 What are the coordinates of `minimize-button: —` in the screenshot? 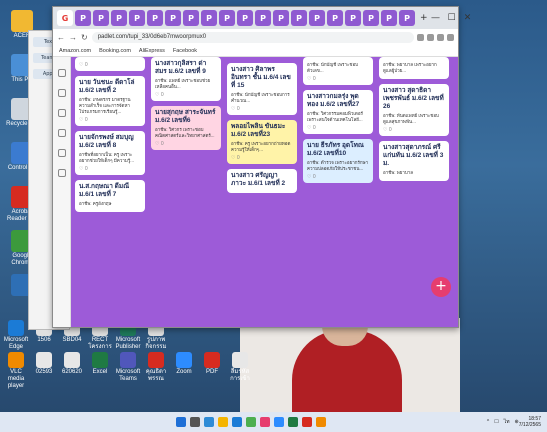 It's located at (436, 18).